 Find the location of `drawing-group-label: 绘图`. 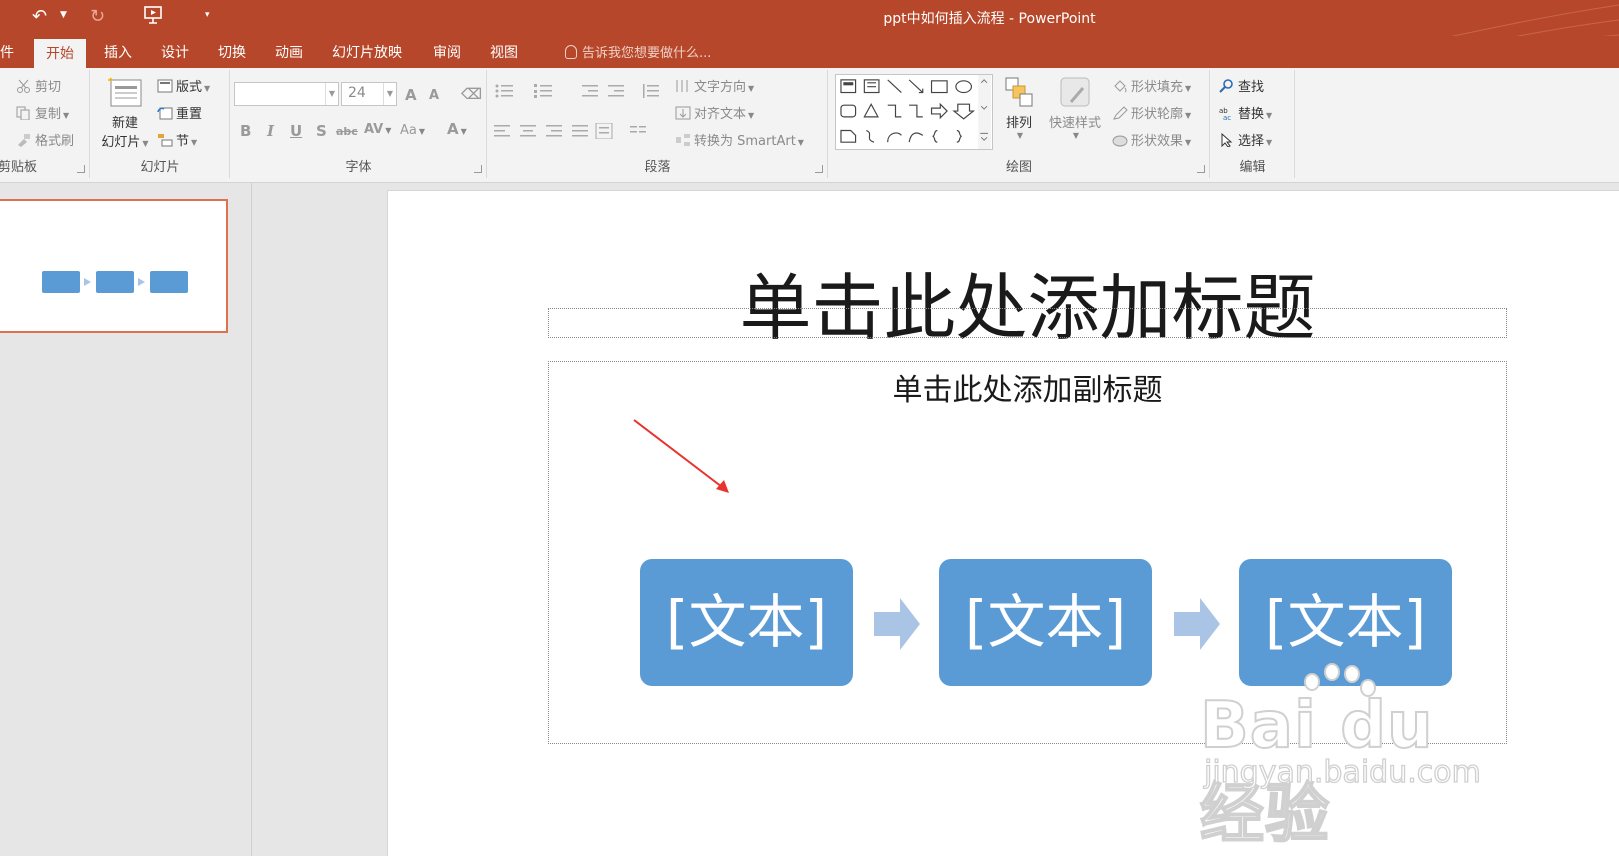

drawing-group-label: 绘图 is located at coordinates (1018, 167).